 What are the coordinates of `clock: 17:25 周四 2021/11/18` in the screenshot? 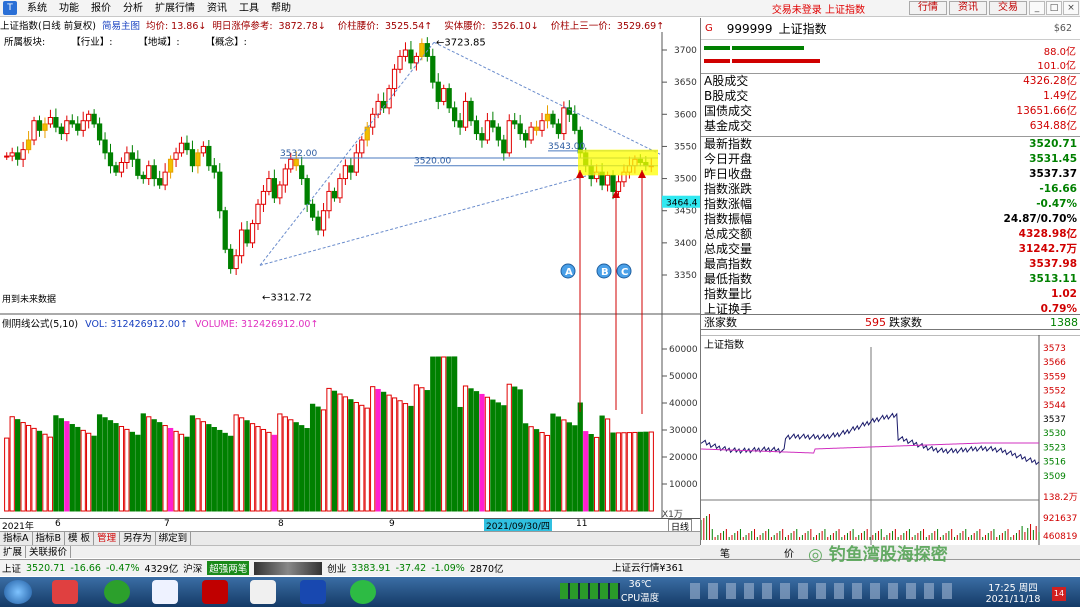 It's located at (1013, 592).